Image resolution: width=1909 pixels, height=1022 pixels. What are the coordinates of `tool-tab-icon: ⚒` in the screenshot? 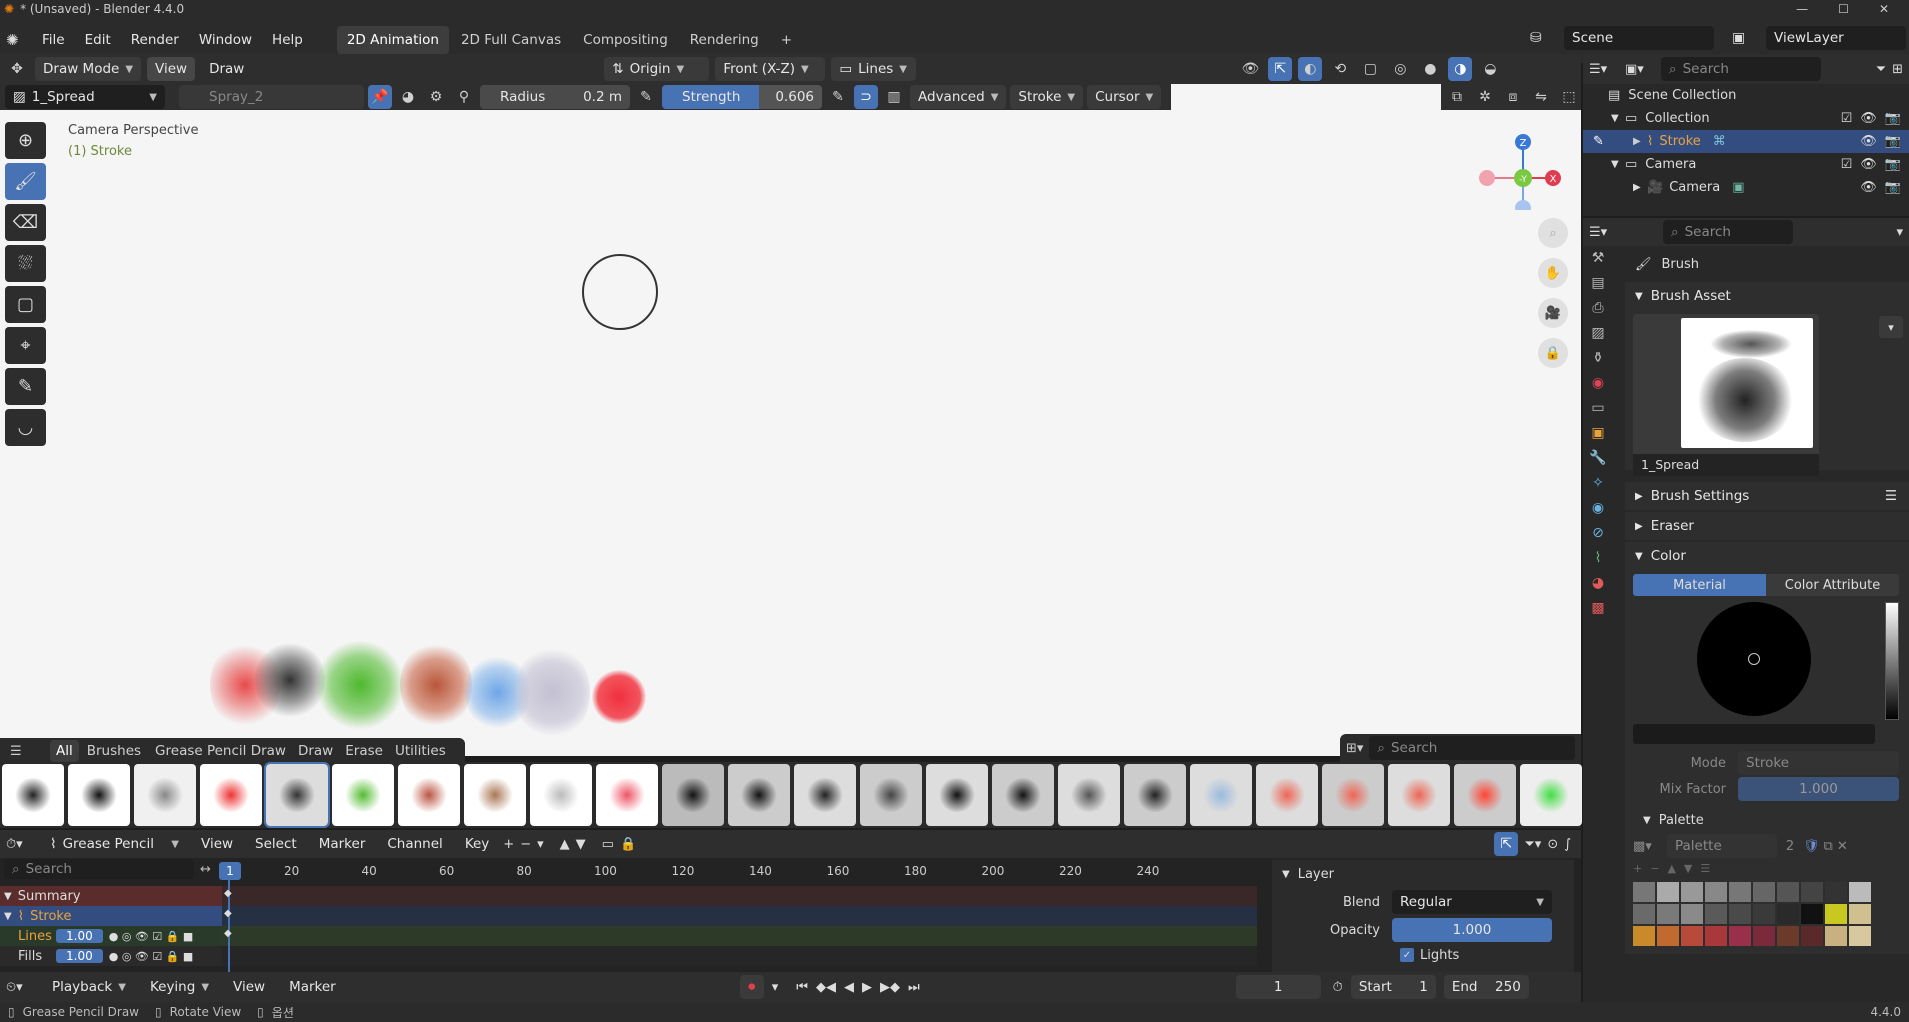 It's located at (1598, 258).